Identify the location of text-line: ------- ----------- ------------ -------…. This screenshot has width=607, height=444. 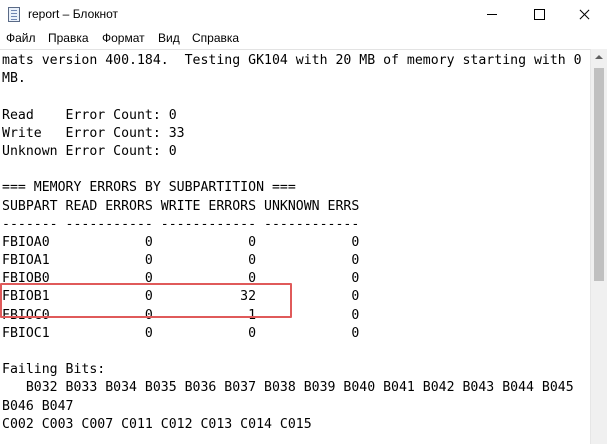
(181, 224).